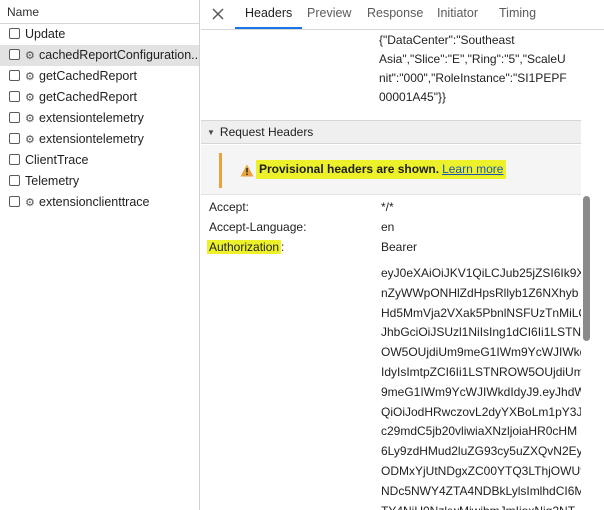 The width and height of the screenshot is (604, 510). I want to click on section-title: Request Headers, so click(266, 132).